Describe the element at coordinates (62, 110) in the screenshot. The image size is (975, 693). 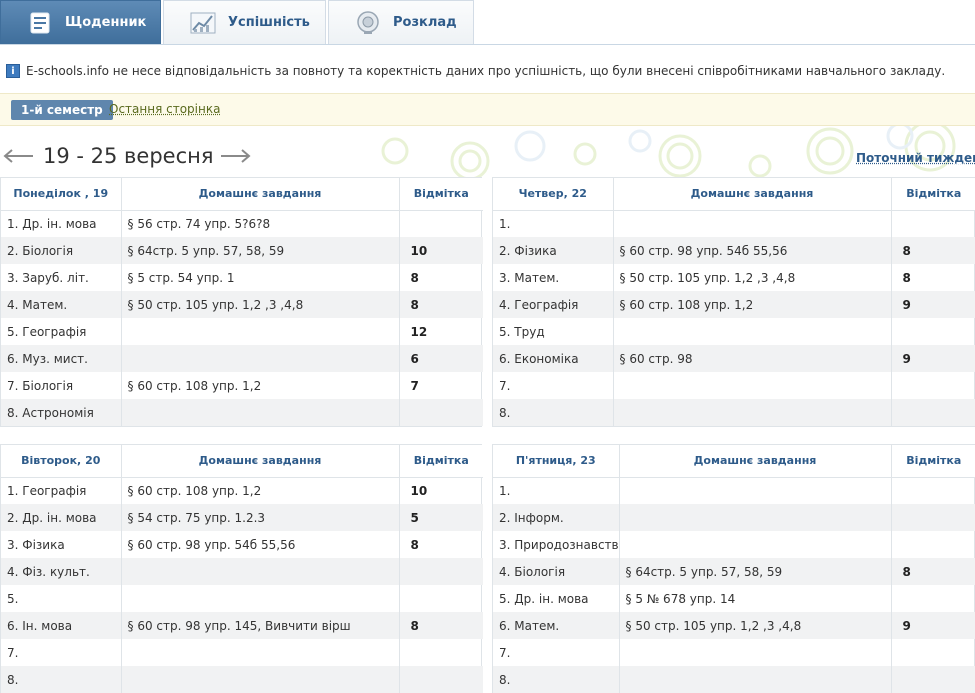
I see `semester-button: 1-й семестр` at that location.